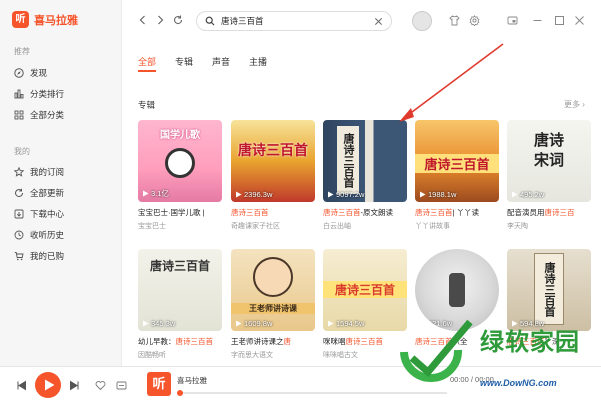 Image resolution: width=601 pixels, height=403 pixels. Describe the element at coordinates (559, 20) in the screenshot. I see `maximize-icon` at that location.